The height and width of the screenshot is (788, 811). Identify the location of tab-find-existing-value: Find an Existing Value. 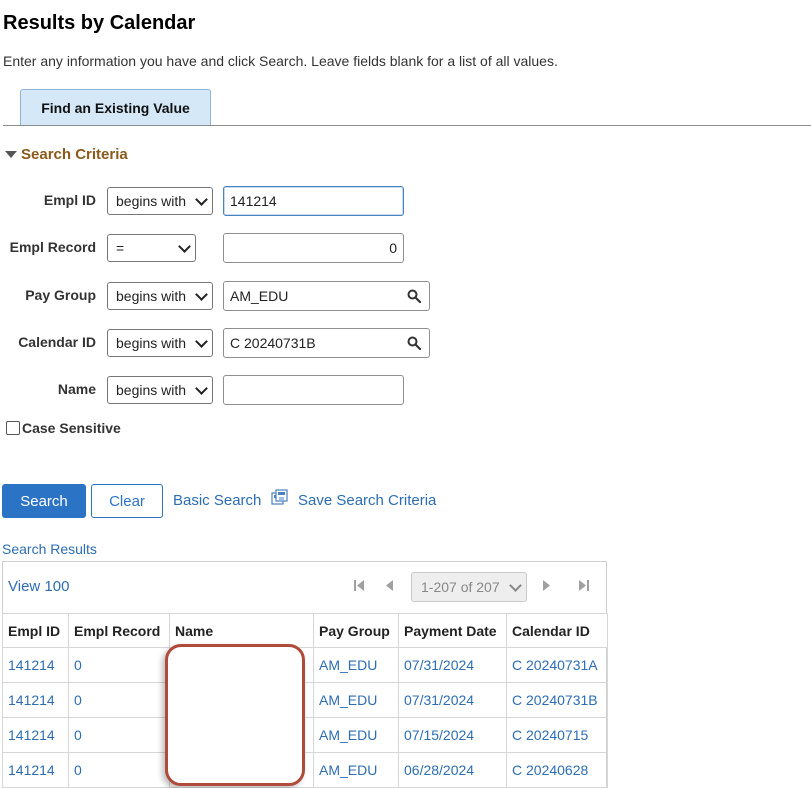
(115, 107).